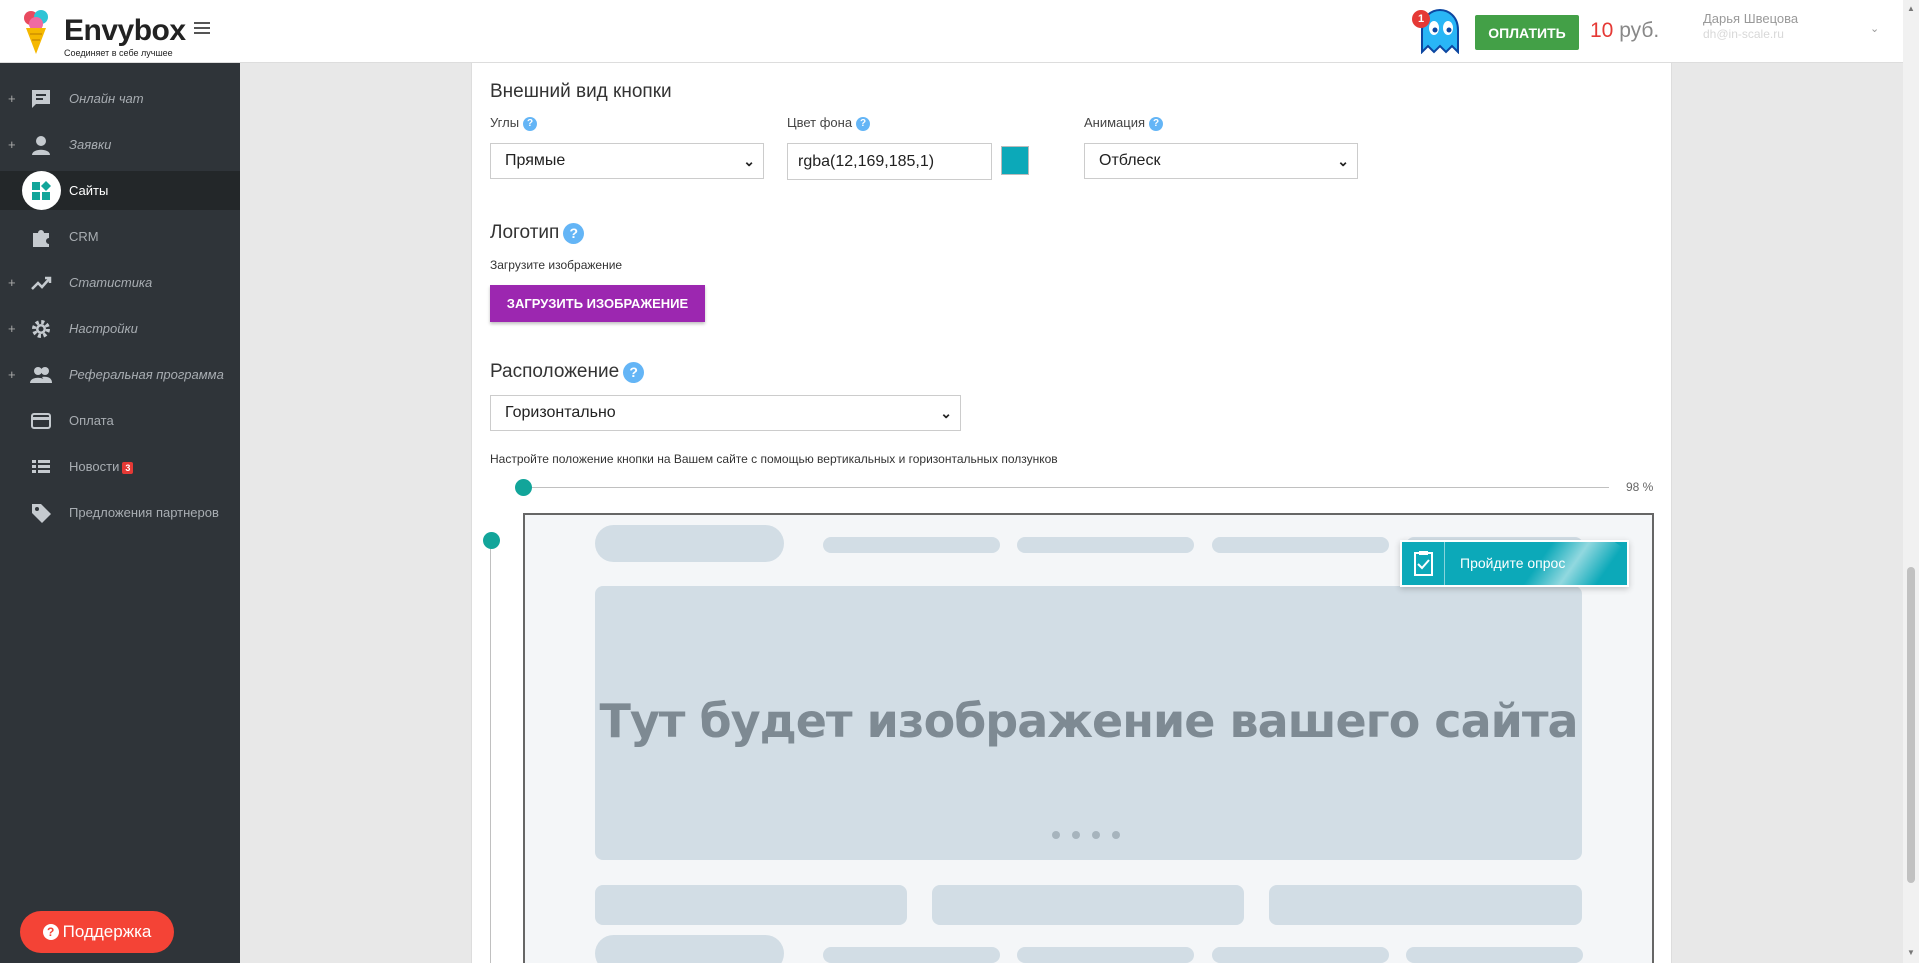 The width and height of the screenshot is (1919, 963). What do you see at coordinates (202, 29) in the screenshot?
I see `menu-toggle-icon` at bounding box center [202, 29].